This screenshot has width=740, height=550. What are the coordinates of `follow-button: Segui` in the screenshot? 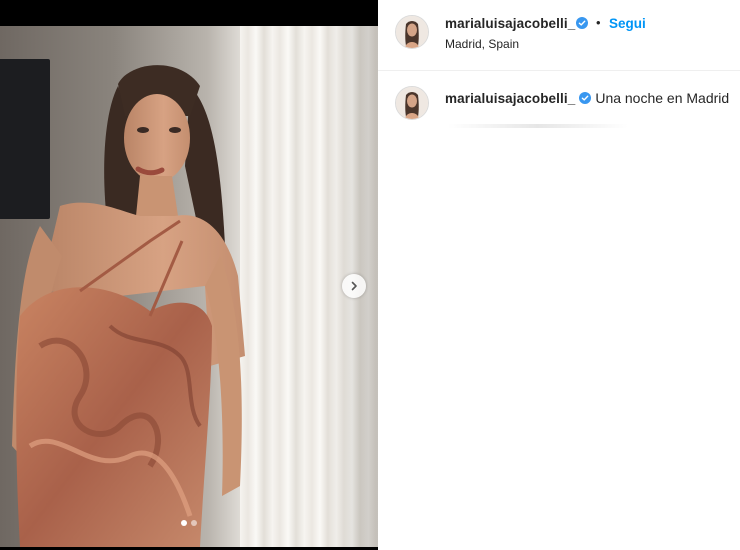 It's located at (627, 23).